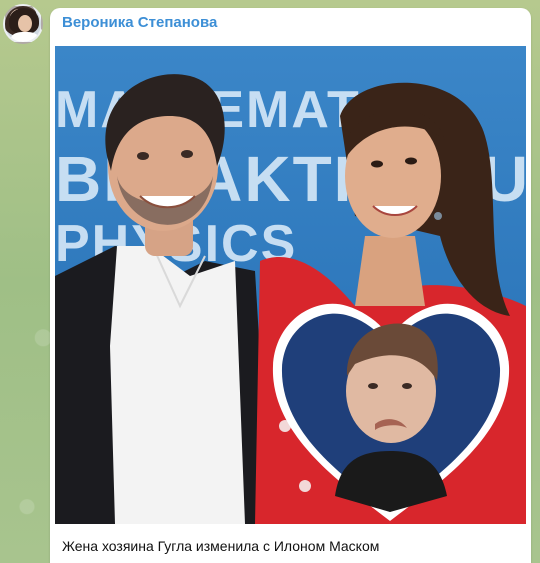 Image resolution: width=540 pixels, height=563 pixels. I want to click on avatar-face, so click(25, 23).